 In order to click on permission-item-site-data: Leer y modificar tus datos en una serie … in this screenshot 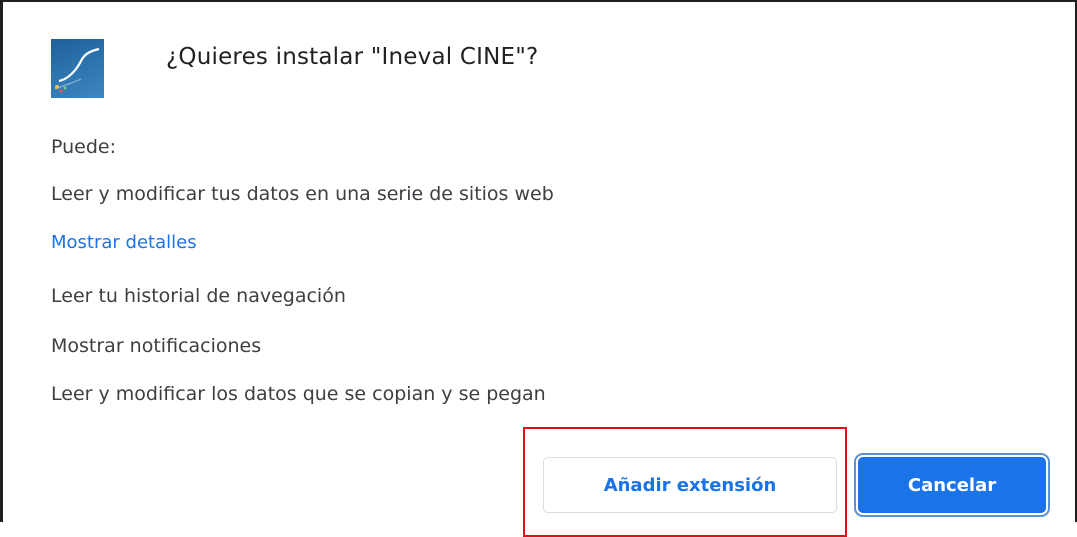, I will do `click(302, 194)`.